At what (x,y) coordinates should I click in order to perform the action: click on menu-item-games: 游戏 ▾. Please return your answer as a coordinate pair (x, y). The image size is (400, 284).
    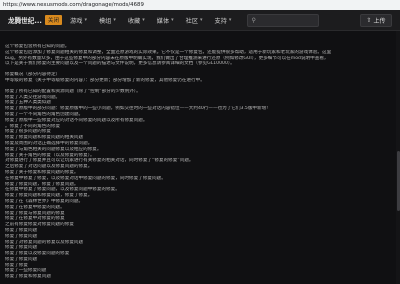
    Looking at the image, I should click on (78, 20).